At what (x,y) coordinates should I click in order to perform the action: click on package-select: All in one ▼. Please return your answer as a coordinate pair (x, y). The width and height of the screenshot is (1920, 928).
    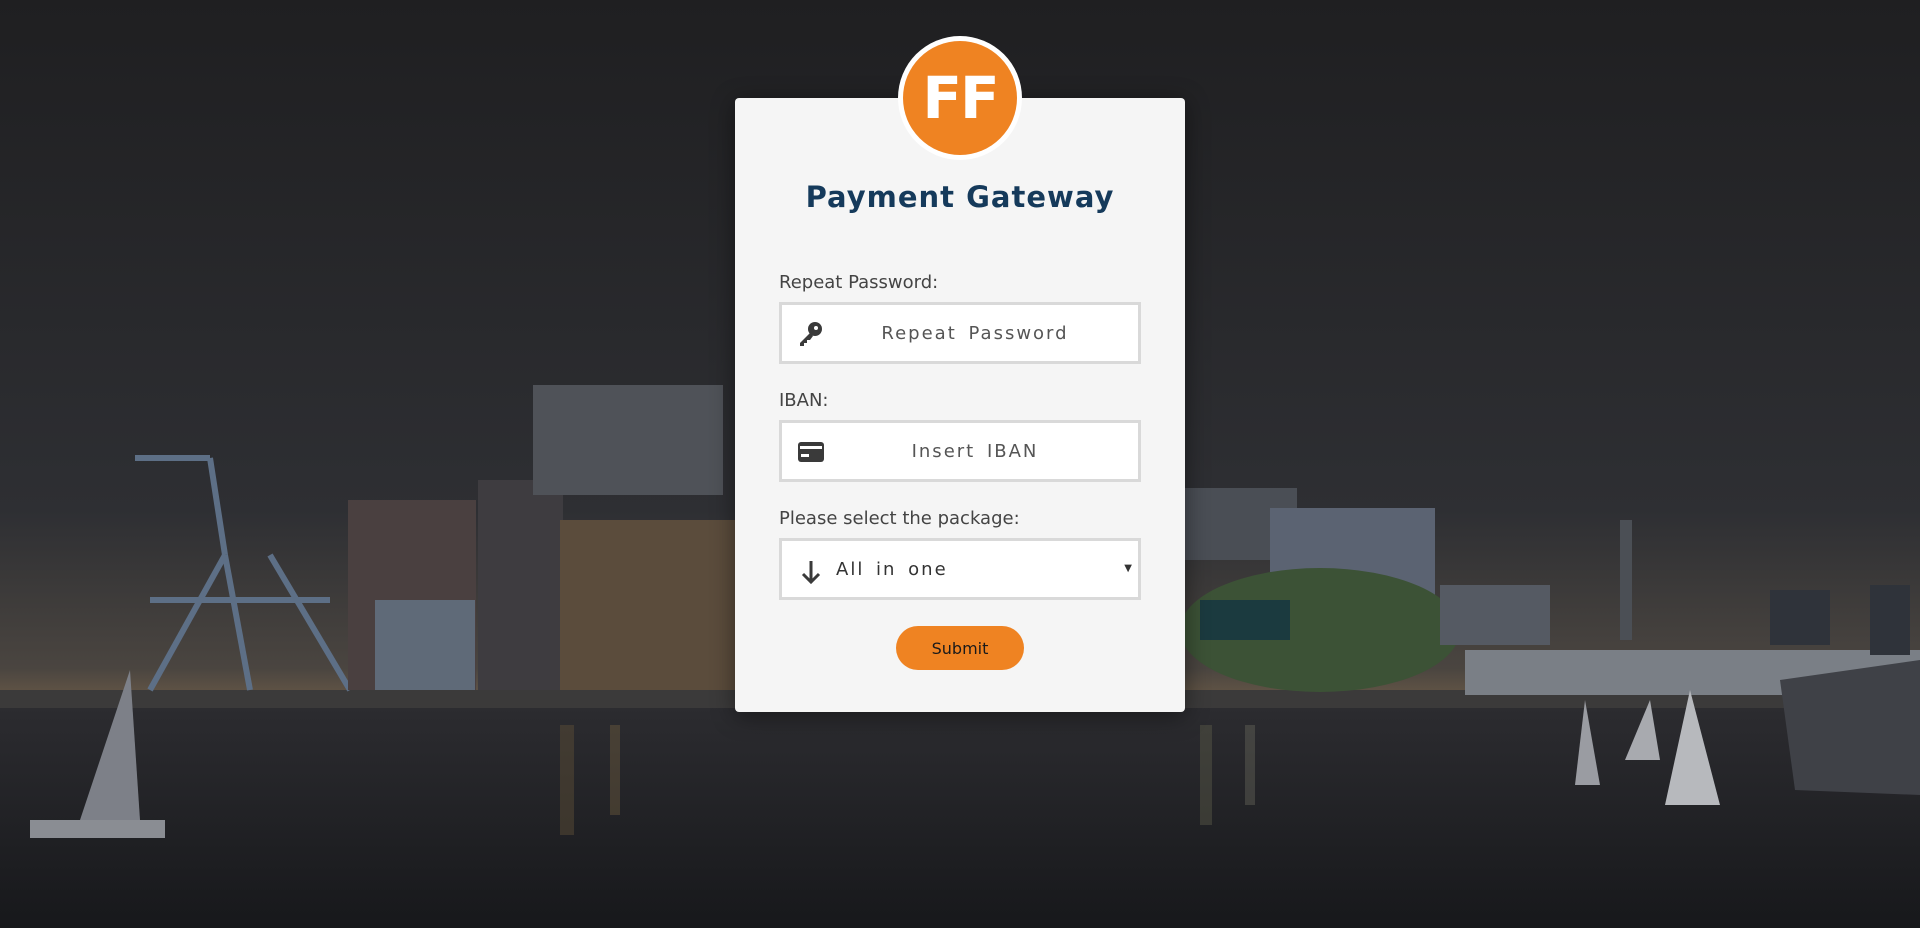
    Looking at the image, I should click on (960, 569).